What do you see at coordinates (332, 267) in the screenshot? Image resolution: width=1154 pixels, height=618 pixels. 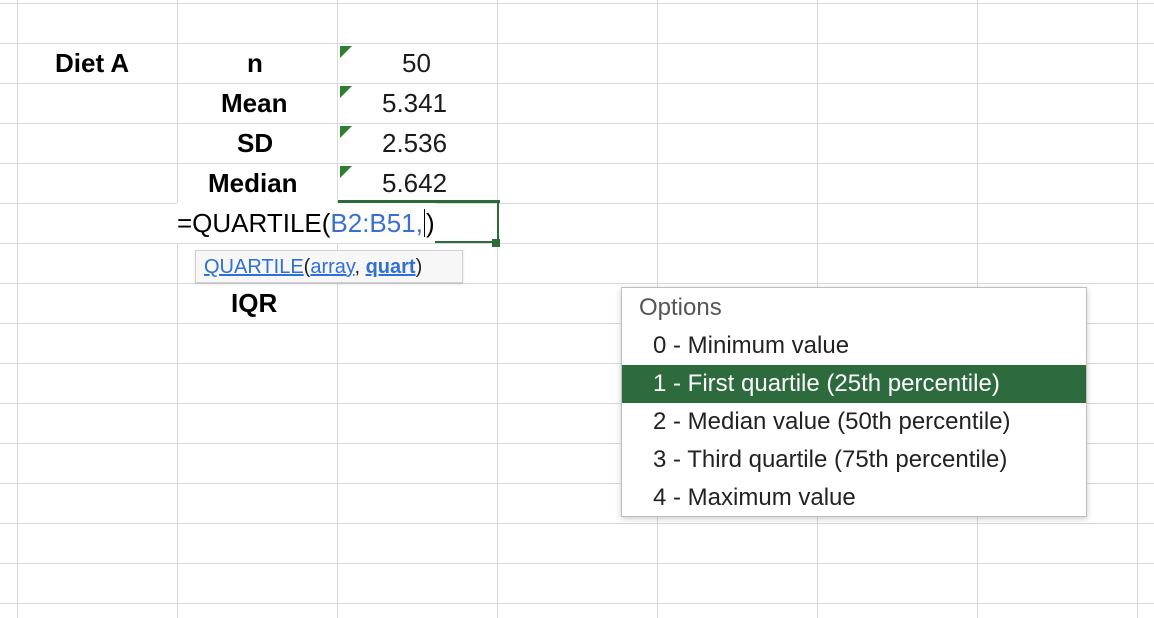 I see `argument-array-link: array` at bounding box center [332, 267].